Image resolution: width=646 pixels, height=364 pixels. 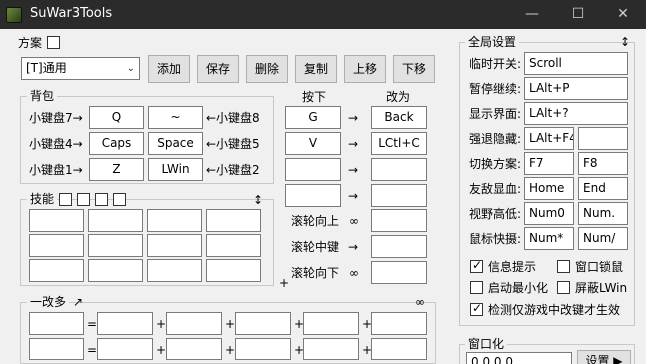 What do you see at coordinates (476, 287) in the screenshot?
I see `auto-minimize-checkbox` at bounding box center [476, 287].